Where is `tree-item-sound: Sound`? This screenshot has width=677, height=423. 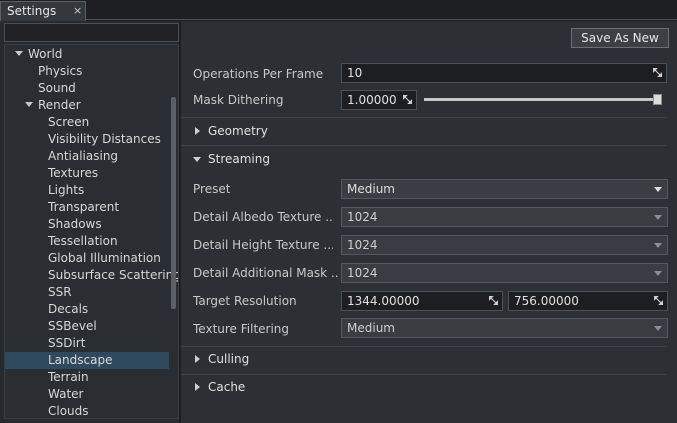 tree-item-sound: Sound is located at coordinates (87, 88).